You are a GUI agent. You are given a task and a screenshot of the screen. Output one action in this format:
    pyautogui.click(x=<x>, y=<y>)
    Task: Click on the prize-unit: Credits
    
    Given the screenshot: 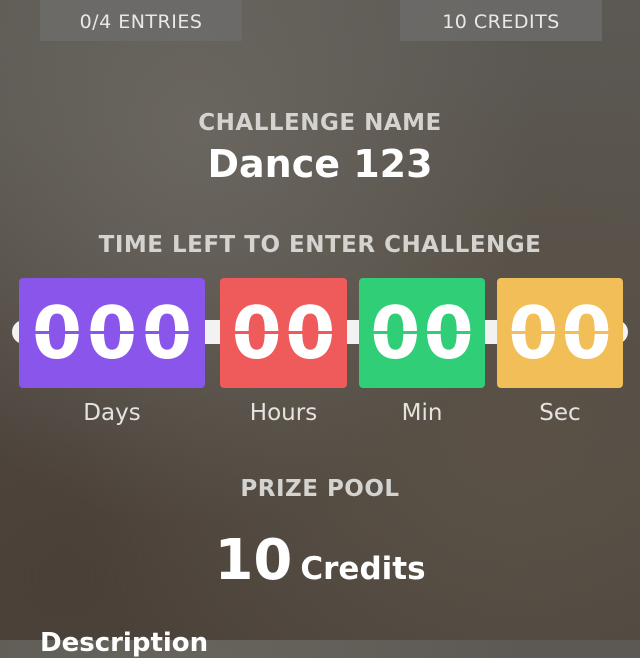 What is the action you would take?
    pyautogui.click(x=363, y=569)
    